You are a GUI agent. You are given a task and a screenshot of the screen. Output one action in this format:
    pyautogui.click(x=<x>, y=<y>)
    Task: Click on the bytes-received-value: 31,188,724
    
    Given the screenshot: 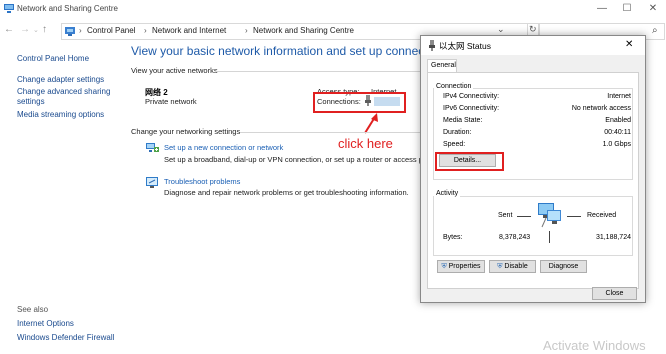 What is the action you would take?
    pyautogui.click(x=613, y=237)
    